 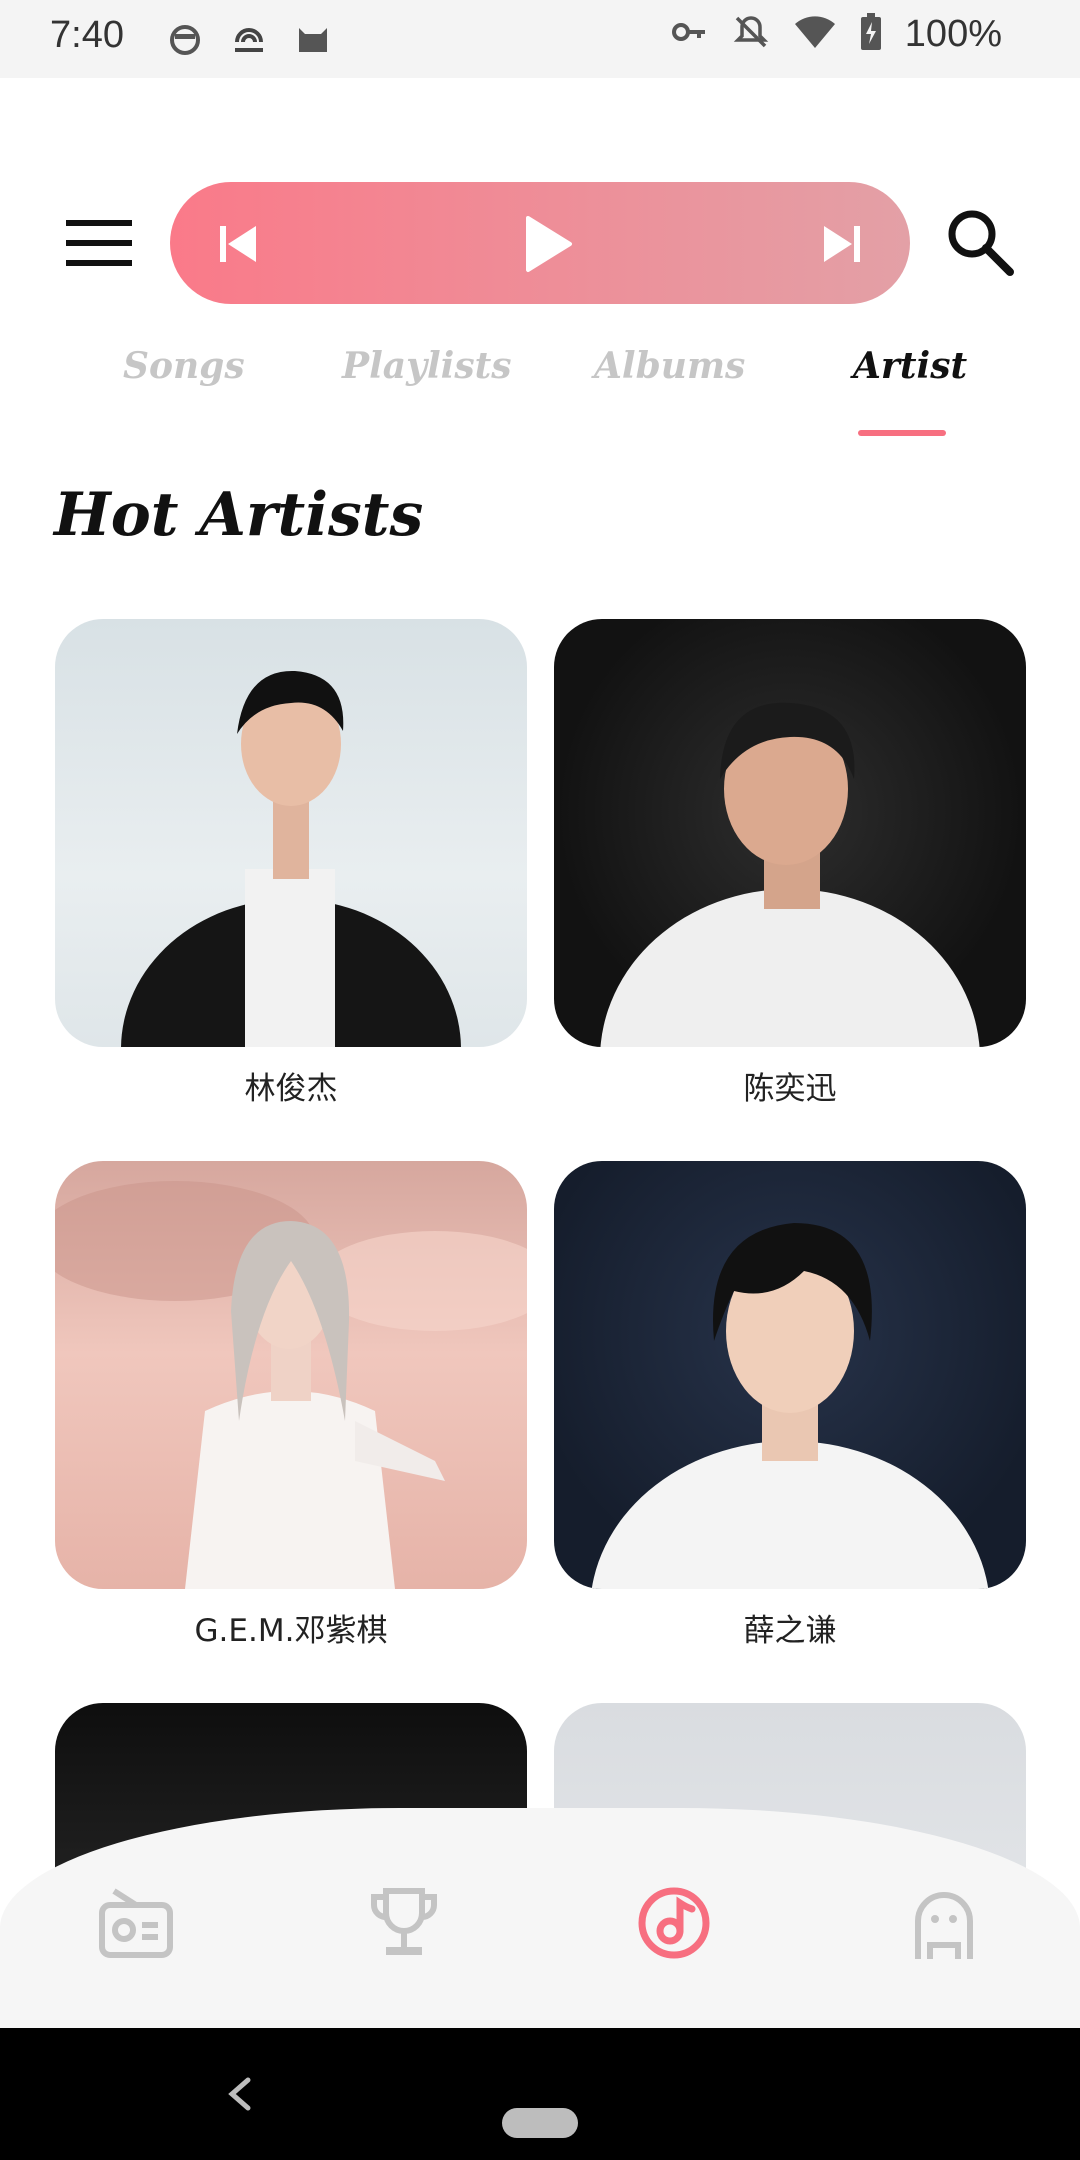 What do you see at coordinates (790, 1089) in the screenshot?
I see `artist-name: 陈奕迅` at bounding box center [790, 1089].